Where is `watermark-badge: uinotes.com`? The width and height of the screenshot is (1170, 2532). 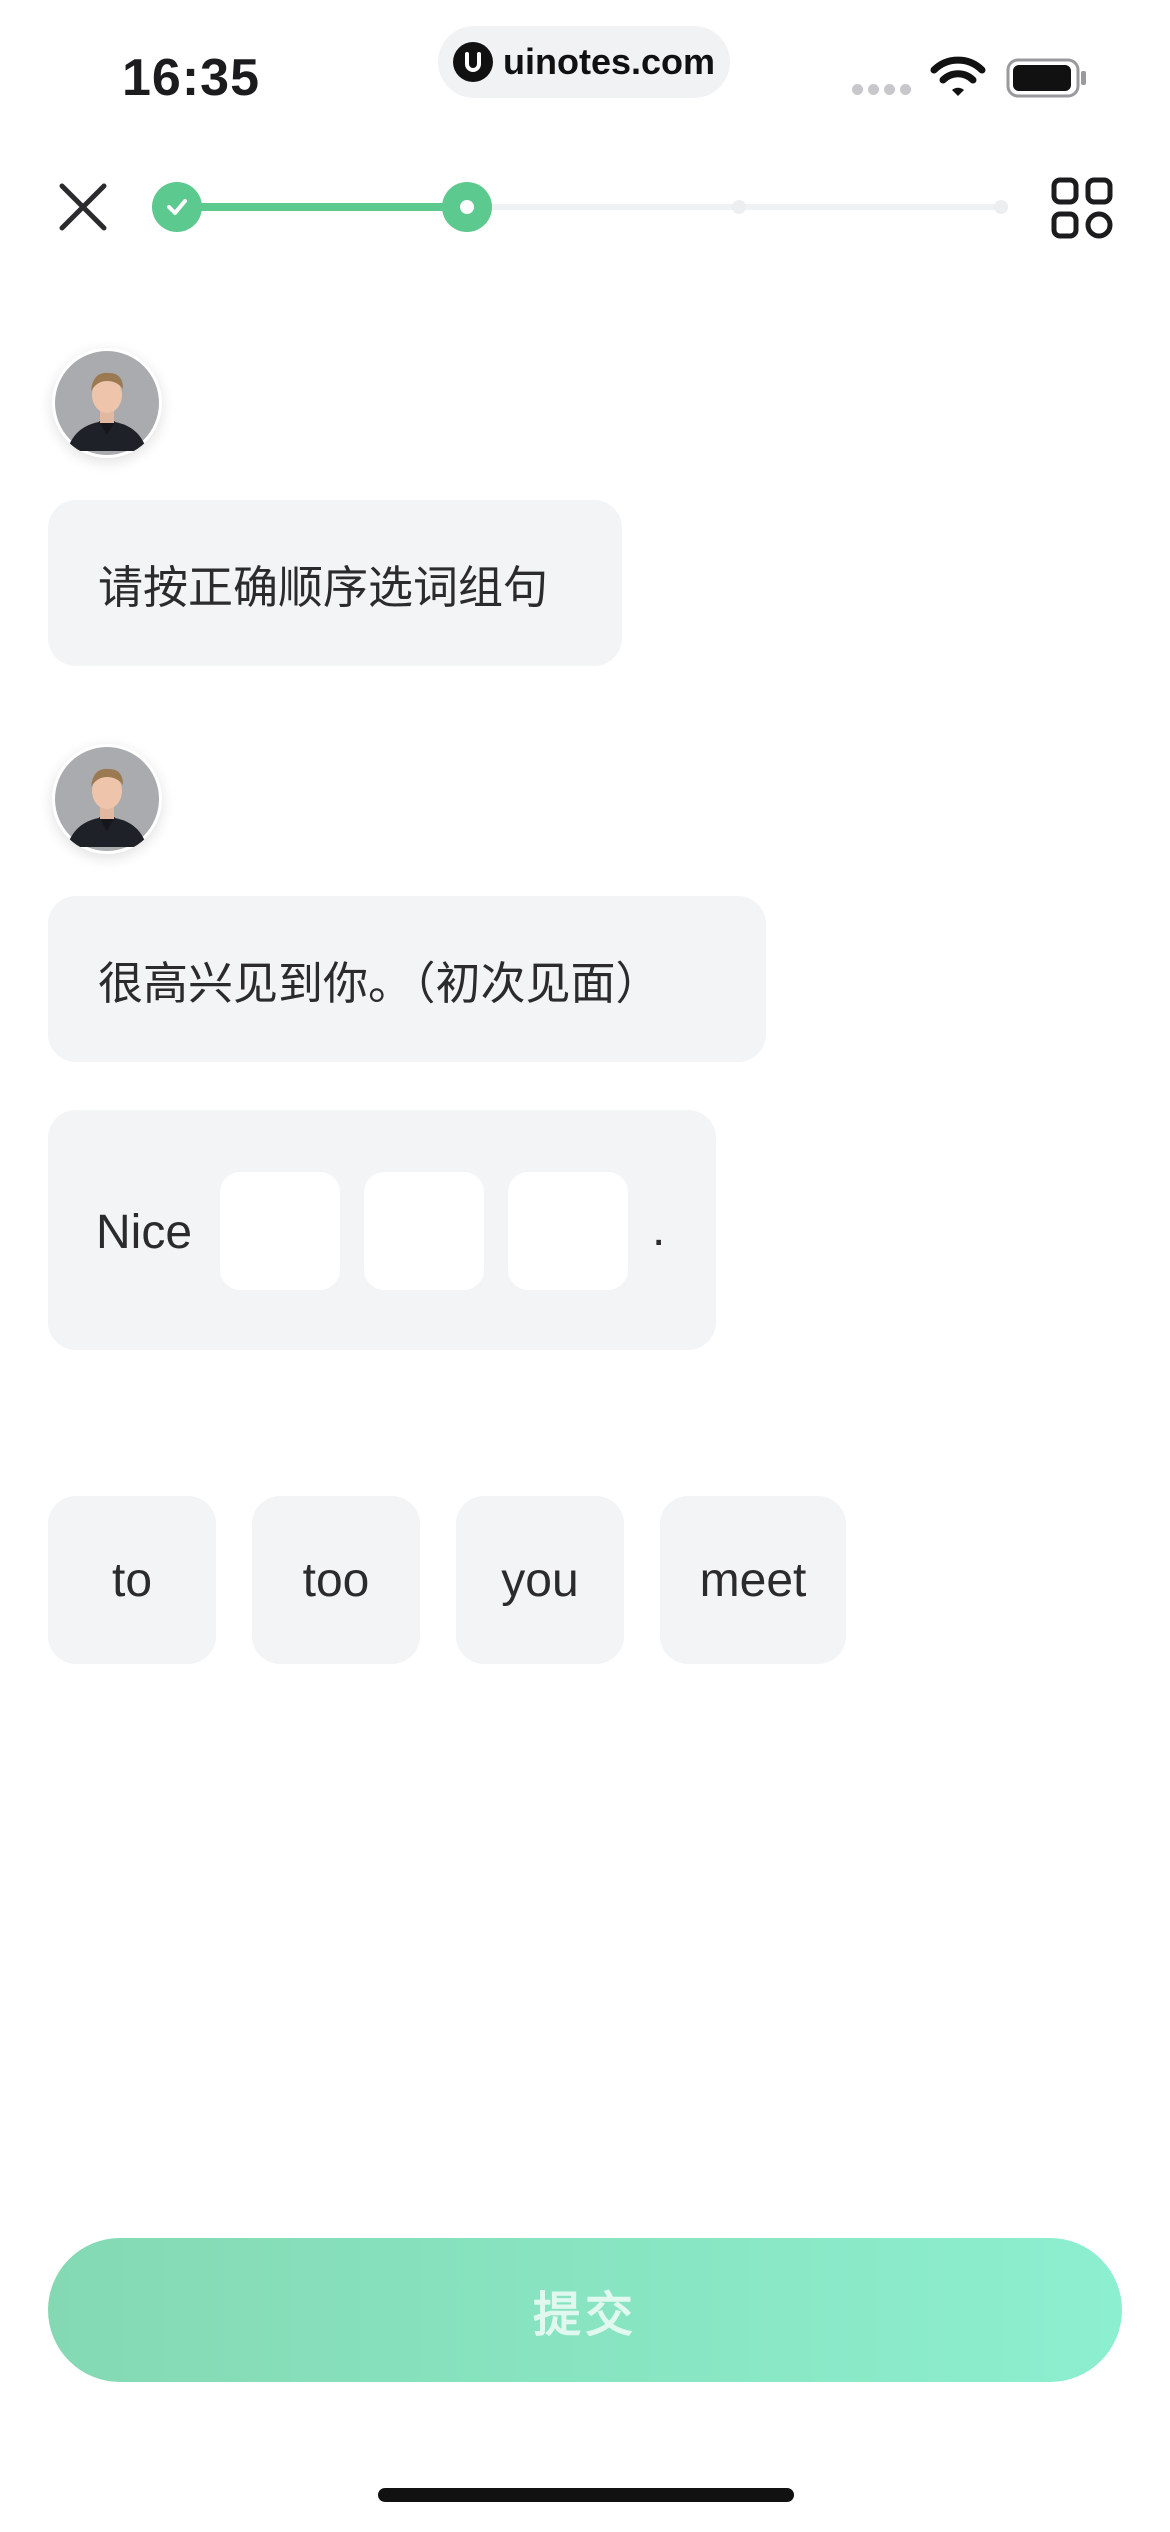 watermark-badge: uinotes.com is located at coordinates (584, 62).